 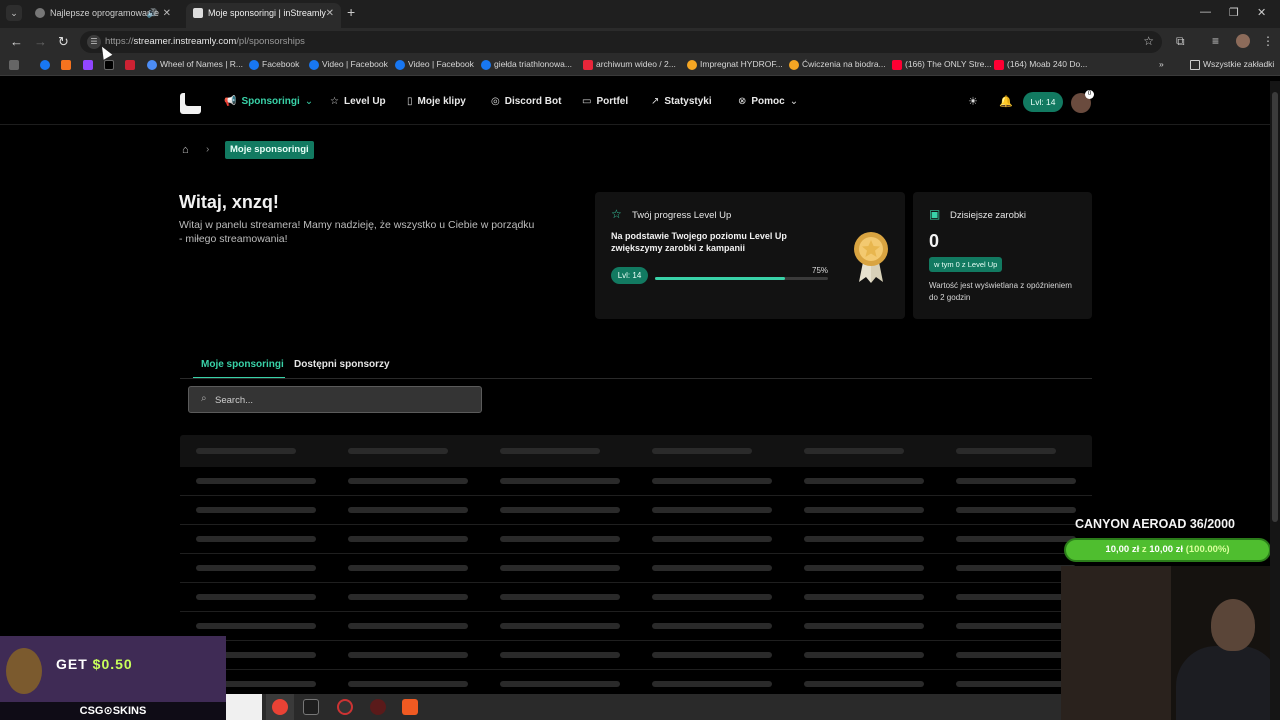 I want to click on levelup-progress-bar, so click(x=741, y=278).